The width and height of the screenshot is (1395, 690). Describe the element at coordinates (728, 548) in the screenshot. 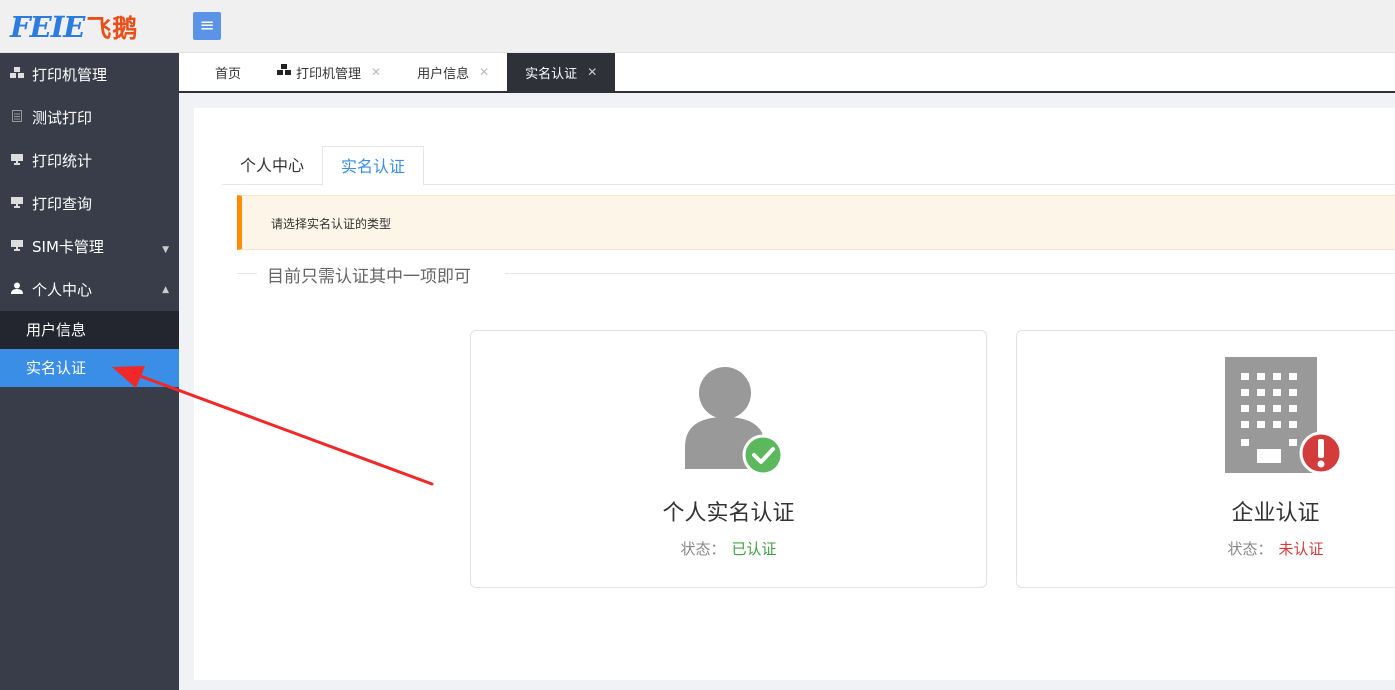

I see `card-status: 状态： 已认证` at that location.